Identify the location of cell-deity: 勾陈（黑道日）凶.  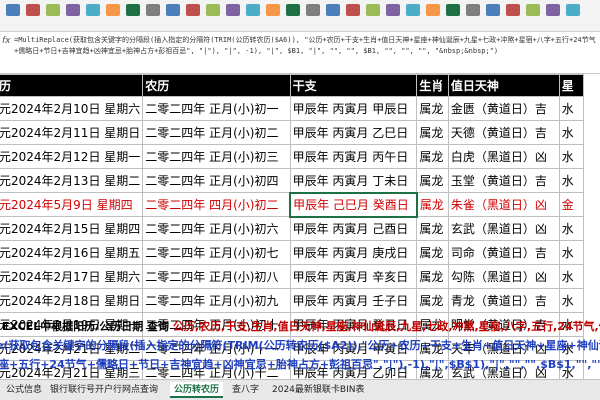
(503, 276).